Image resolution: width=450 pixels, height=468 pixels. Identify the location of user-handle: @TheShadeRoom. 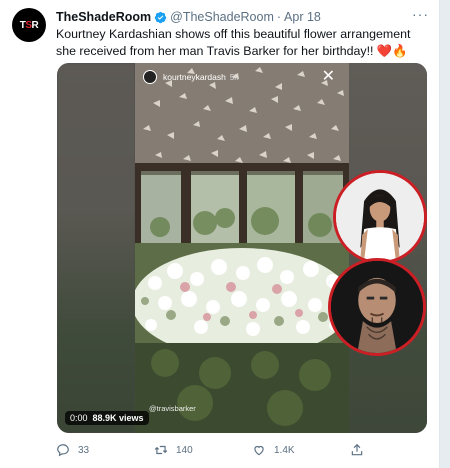
(222, 17).